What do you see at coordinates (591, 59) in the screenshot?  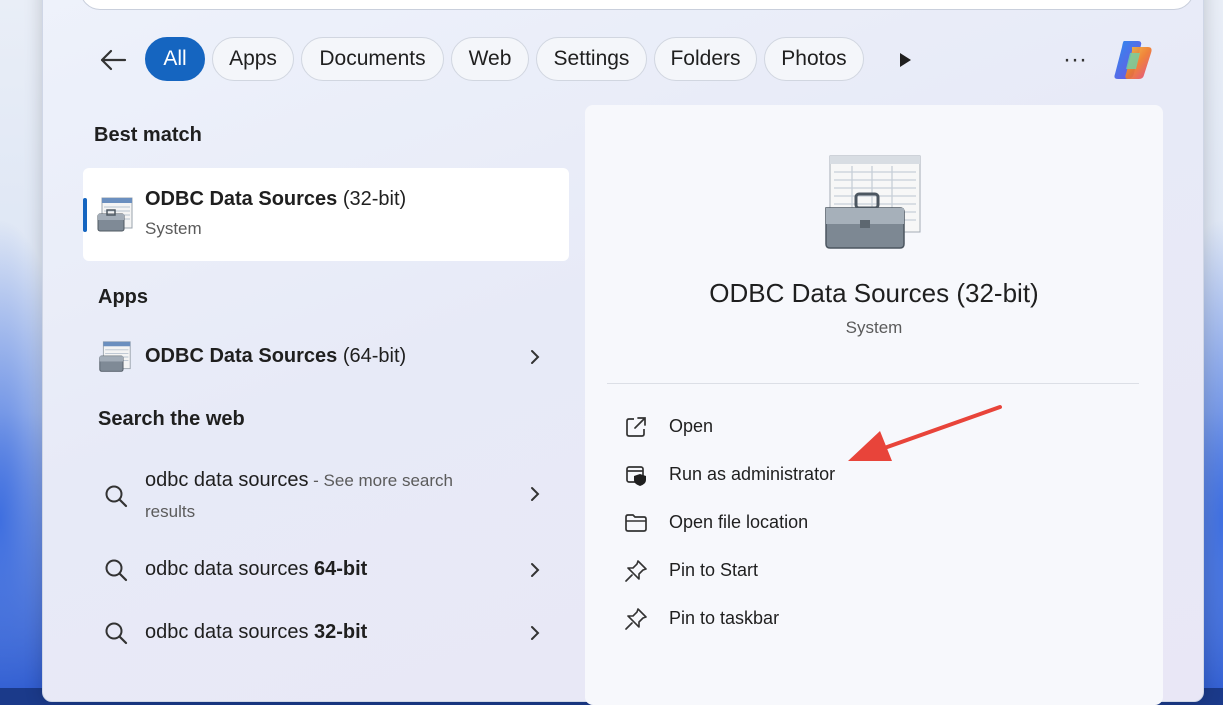 I see `filter-tab-settings: Settings` at bounding box center [591, 59].